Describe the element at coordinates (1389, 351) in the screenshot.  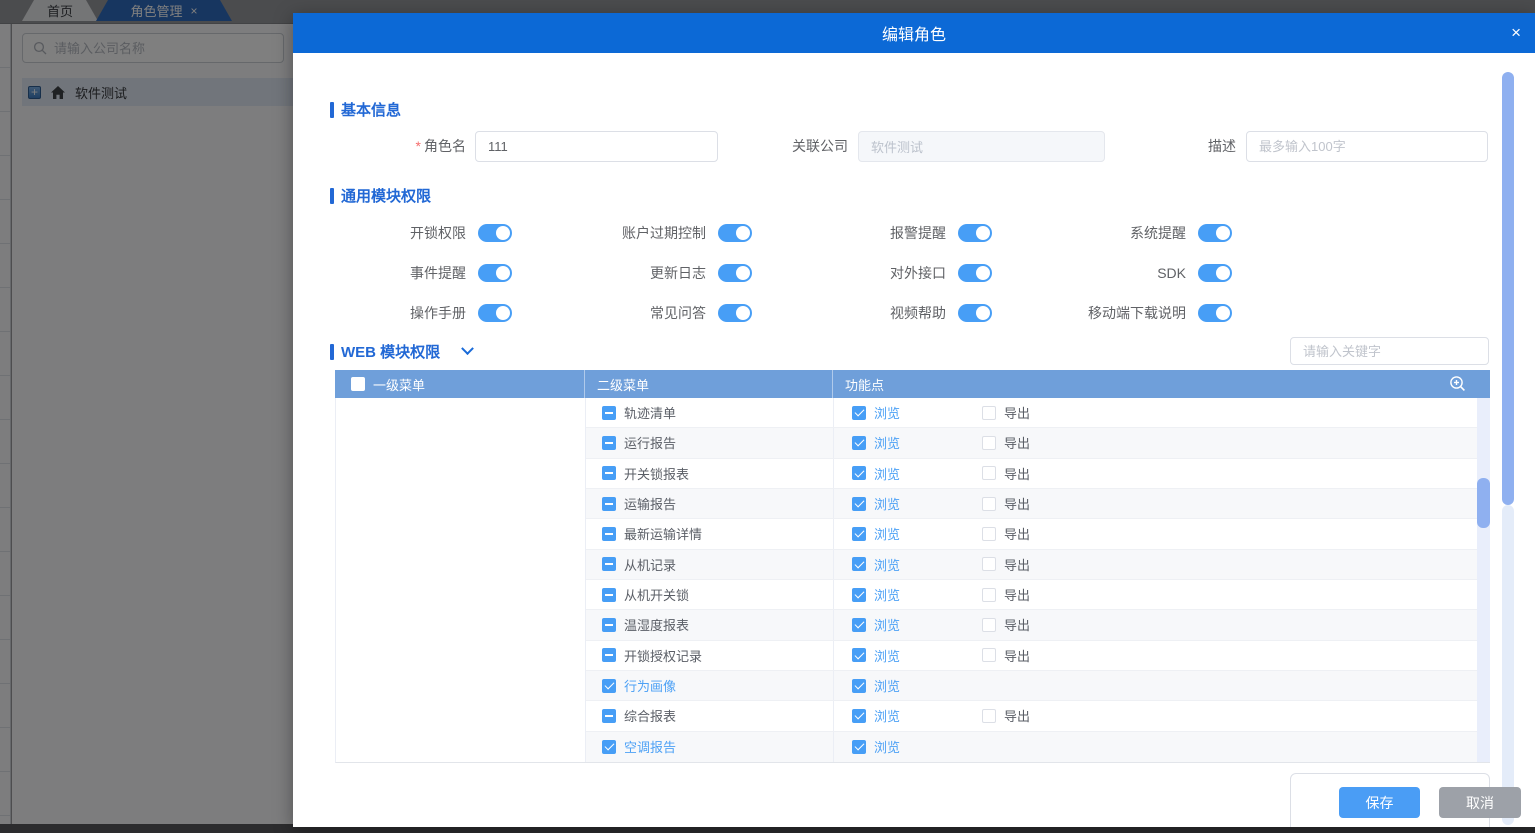
I see `keyword-search-input` at that location.